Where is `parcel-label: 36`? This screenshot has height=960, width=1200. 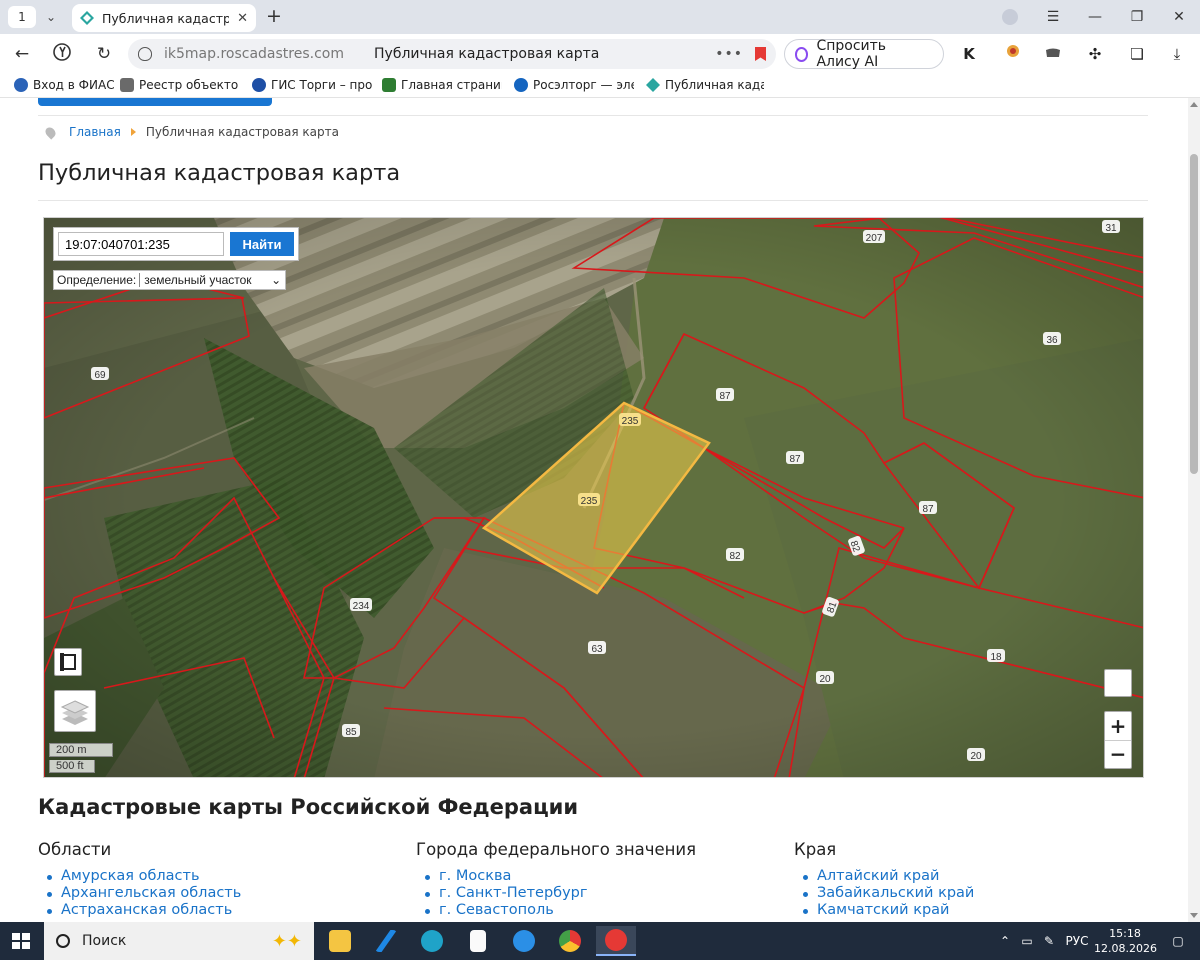 parcel-label: 36 is located at coordinates (1052, 340).